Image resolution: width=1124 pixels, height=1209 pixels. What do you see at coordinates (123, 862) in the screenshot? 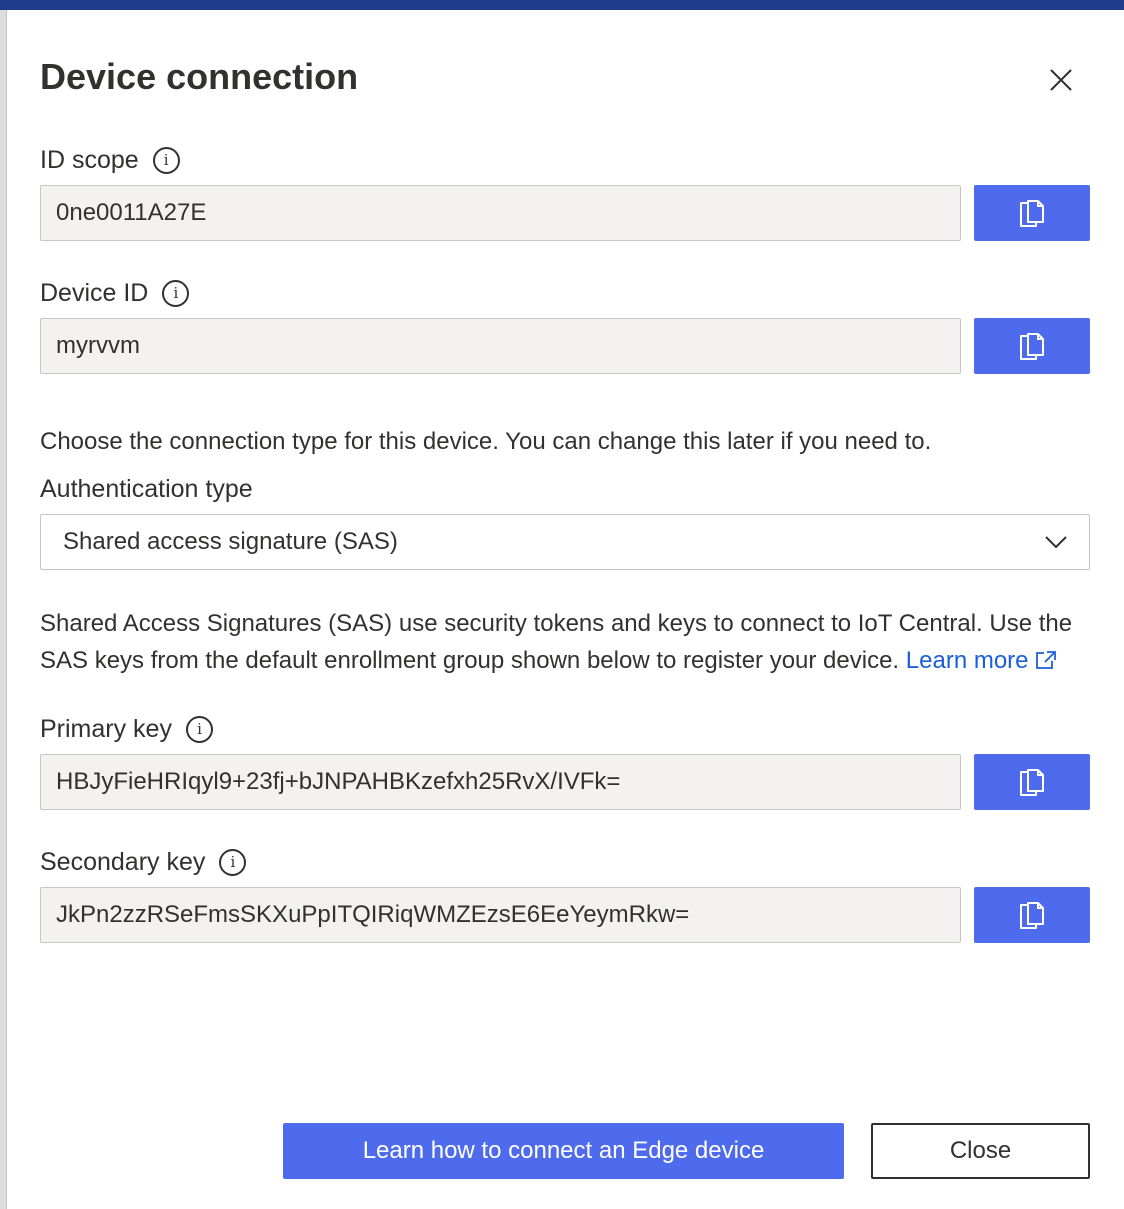
I see `secondary-key-label: Secondary key` at bounding box center [123, 862].